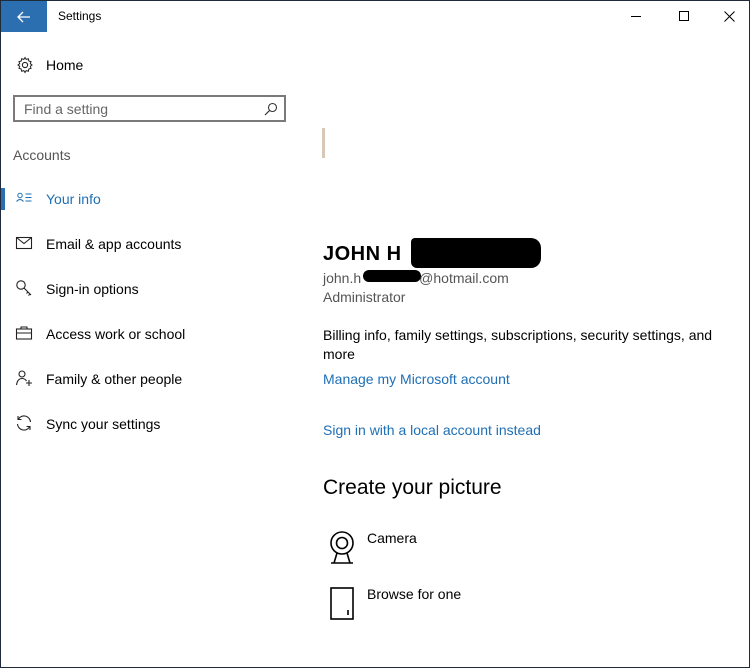 The image size is (750, 668). Describe the element at coordinates (342, 547) in the screenshot. I see `camera-icon` at that location.